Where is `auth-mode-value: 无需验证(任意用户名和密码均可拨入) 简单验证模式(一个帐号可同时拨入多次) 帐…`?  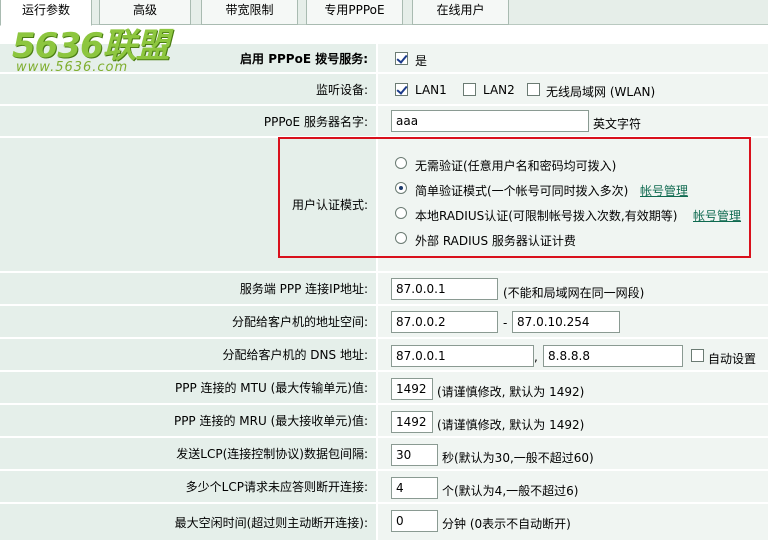 auth-mode-value: 无需验证(任意用户名和密码均可拨入) 简单验证模式(一个帐号可同时拨入多次) 帐… is located at coordinates (573, 204).